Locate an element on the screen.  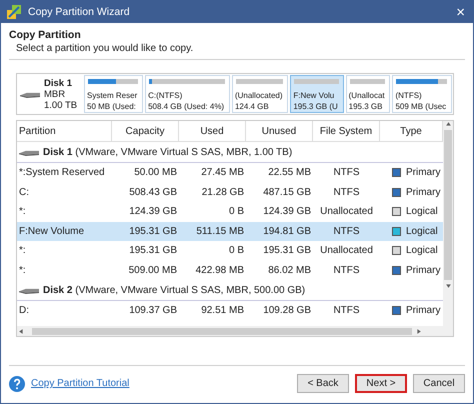
partition-label: System Reser is located at coordinates (112, 95).